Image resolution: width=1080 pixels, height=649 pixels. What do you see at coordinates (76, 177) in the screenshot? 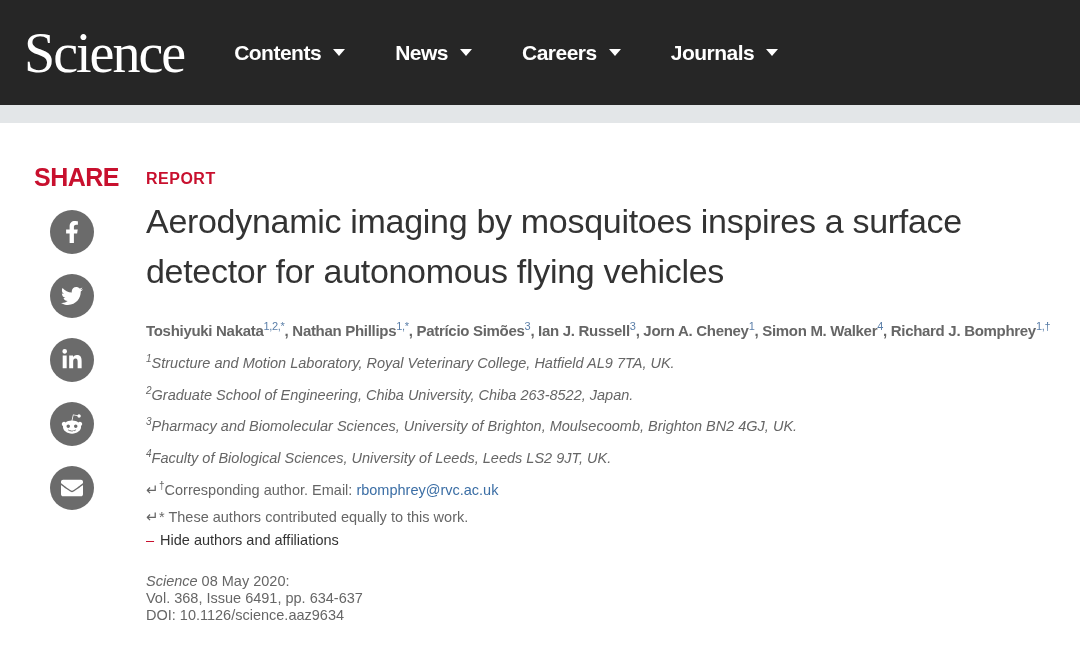
I see `share-label: SHARE` at bounding box center [76, 177].